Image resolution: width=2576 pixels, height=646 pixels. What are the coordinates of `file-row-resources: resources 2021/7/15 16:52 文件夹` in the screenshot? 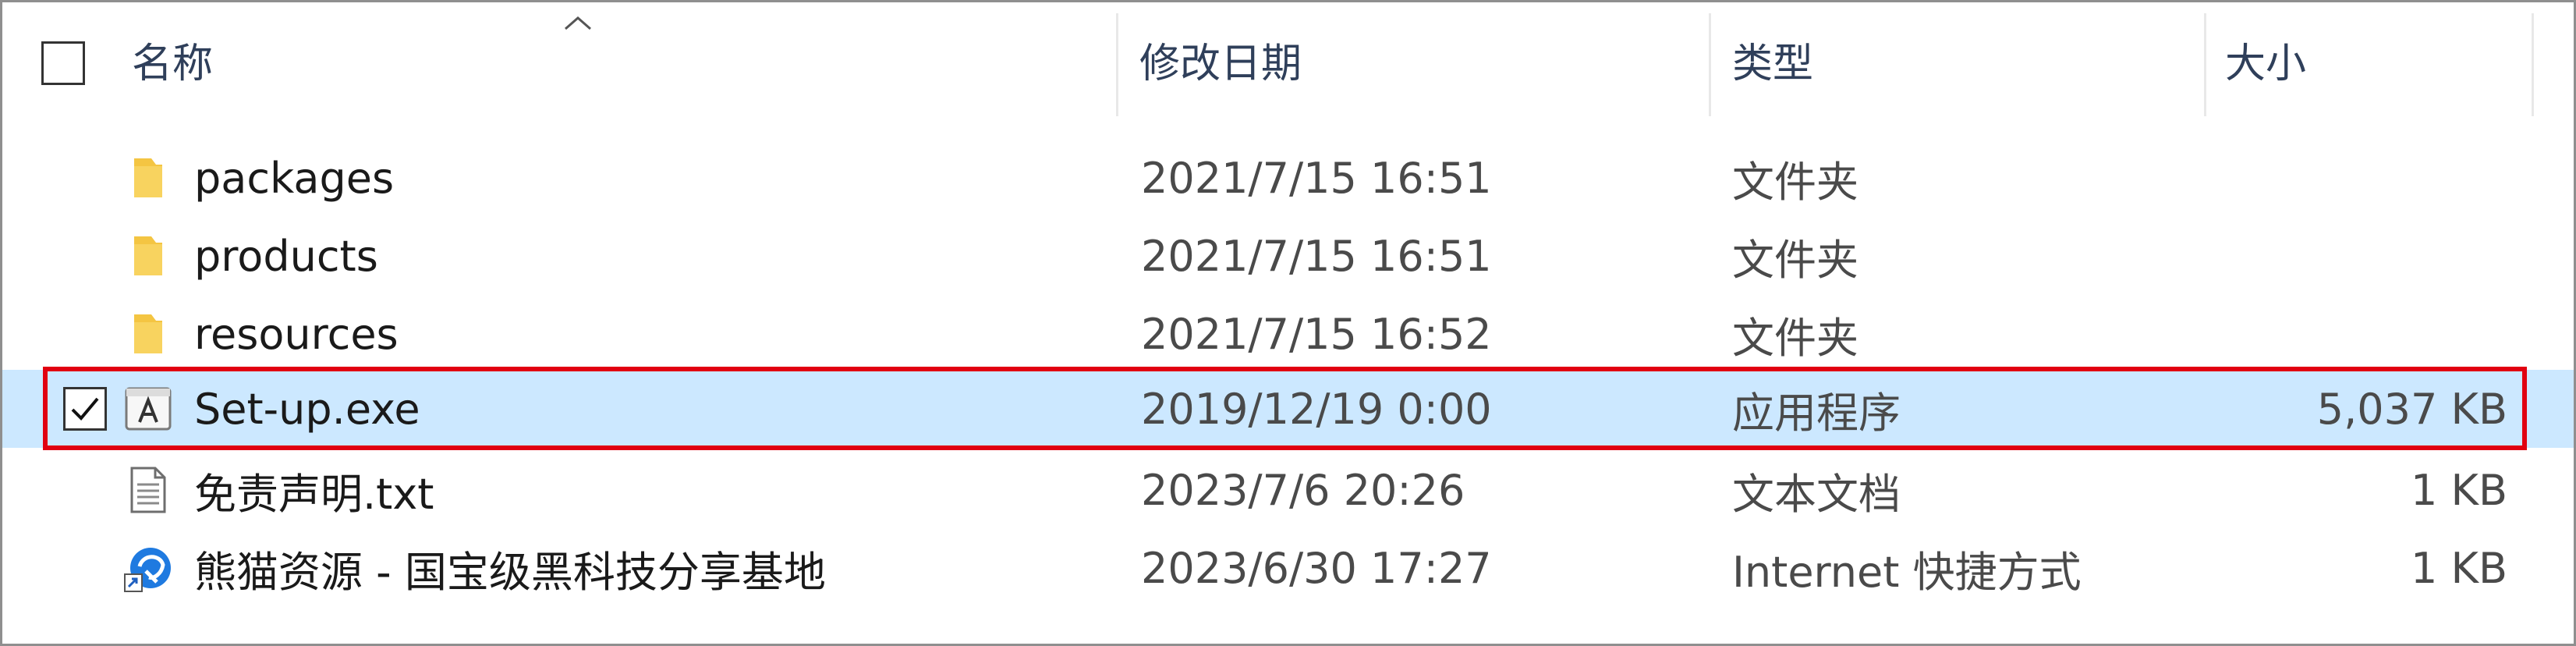 It's located at (1288, 334).